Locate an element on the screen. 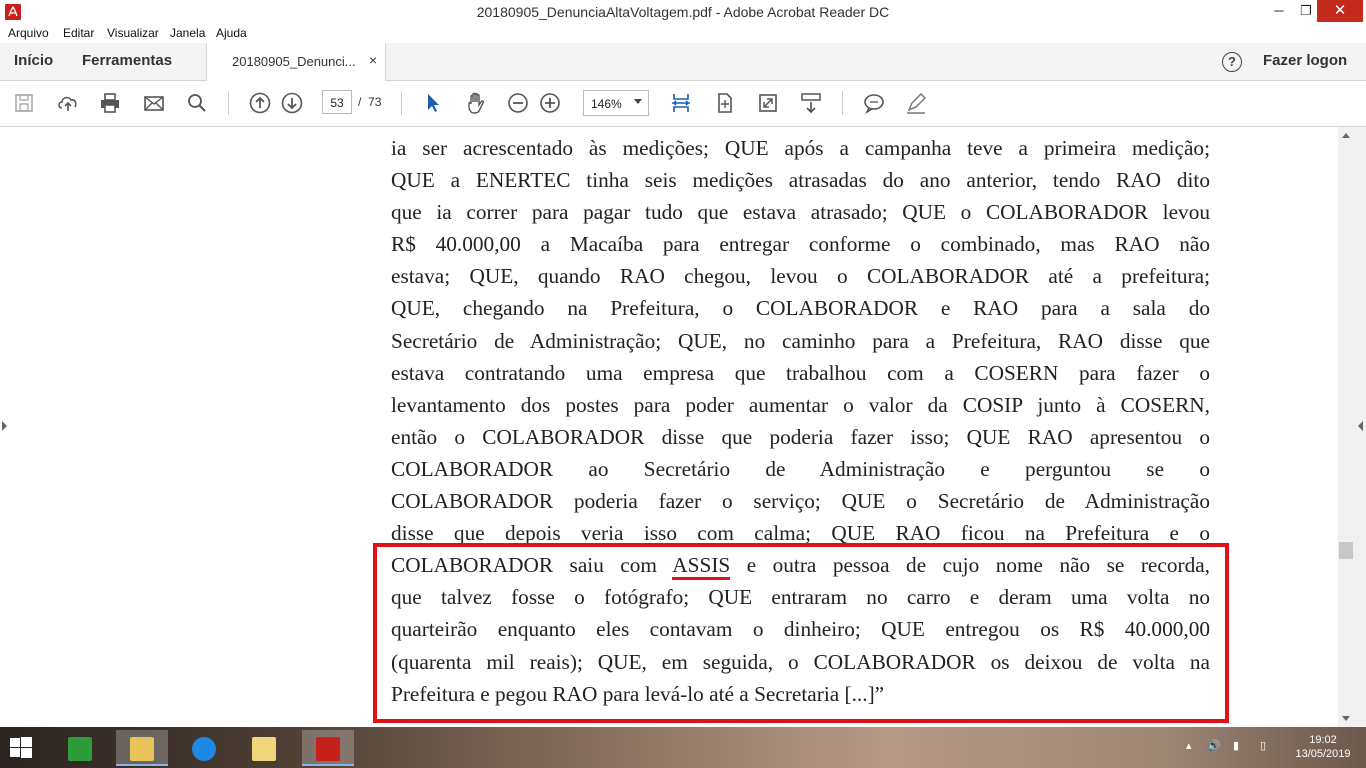  battery-icon: ▯ is located at coordinates (1263, 745).